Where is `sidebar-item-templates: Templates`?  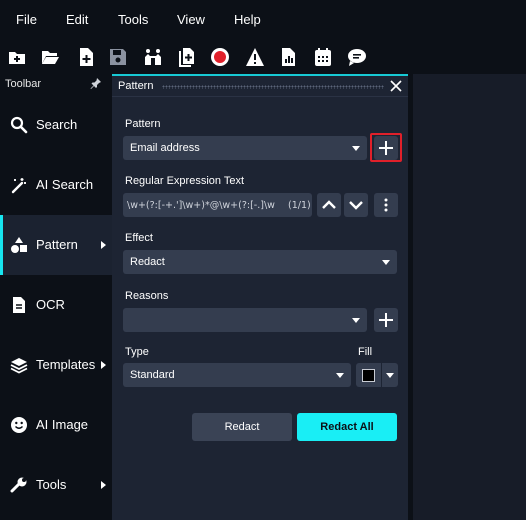 sidebar-item-templates: Templates is located at coordinates (56, 365).